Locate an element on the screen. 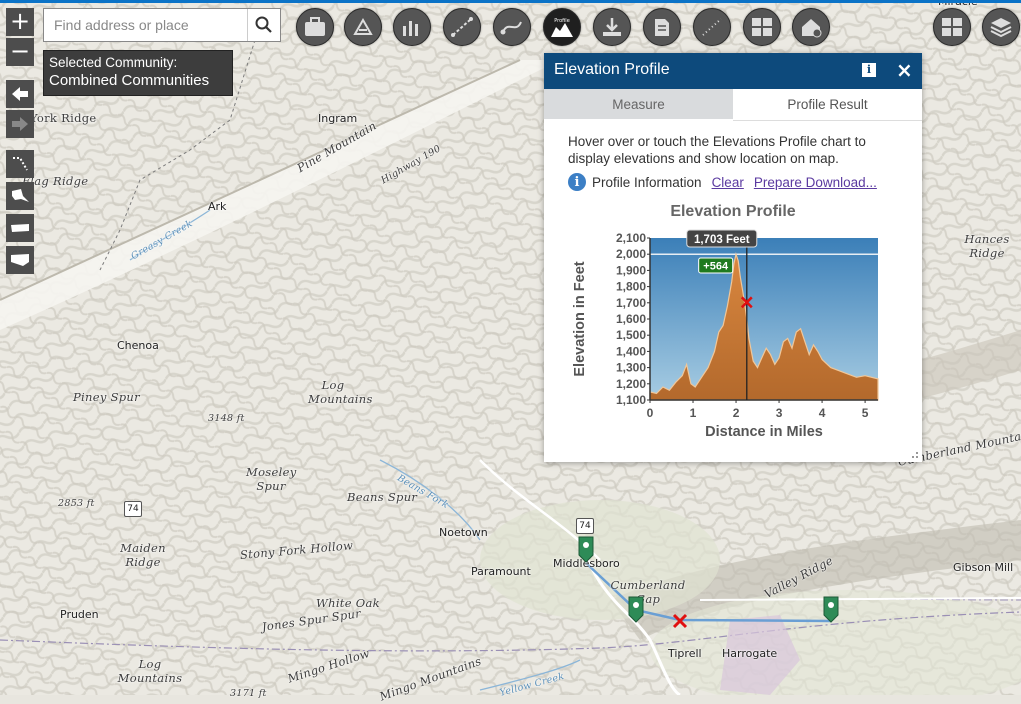  grid-button is located at coordinates (762, 27).